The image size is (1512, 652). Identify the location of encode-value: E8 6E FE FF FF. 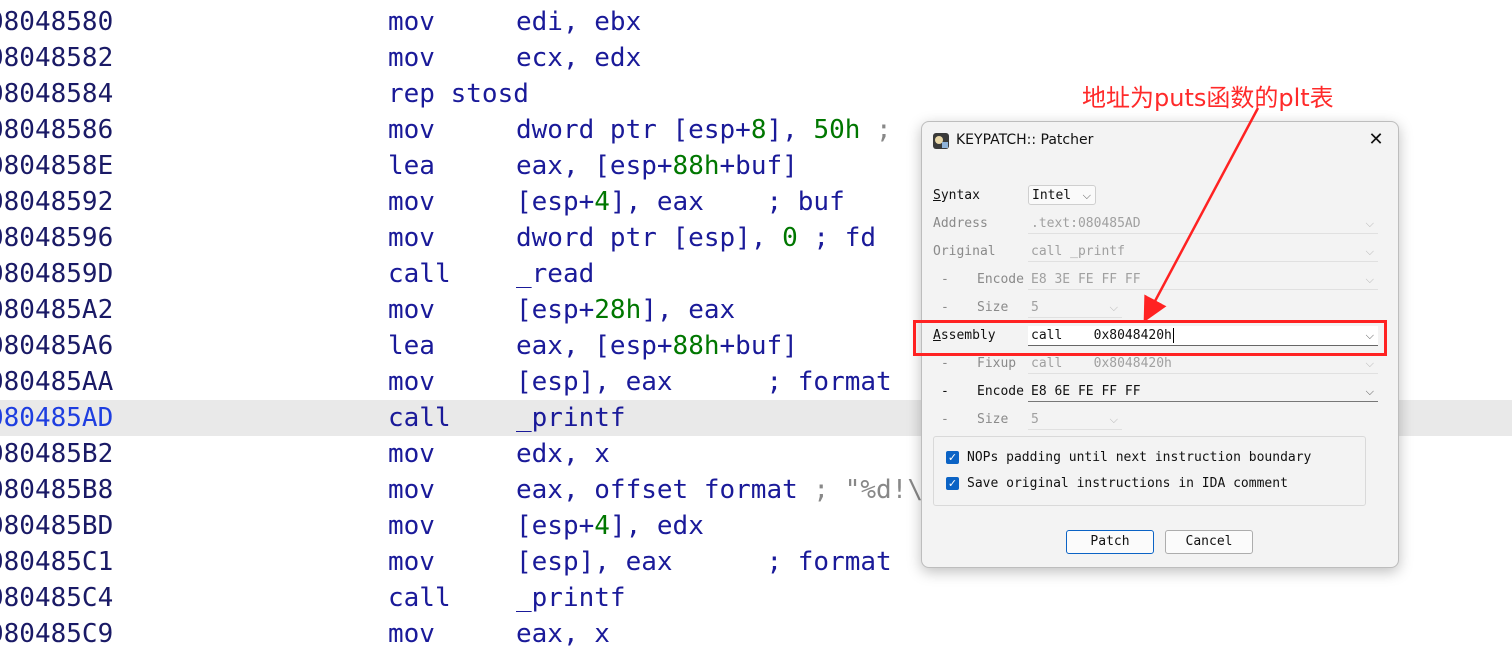
(1086, 391).